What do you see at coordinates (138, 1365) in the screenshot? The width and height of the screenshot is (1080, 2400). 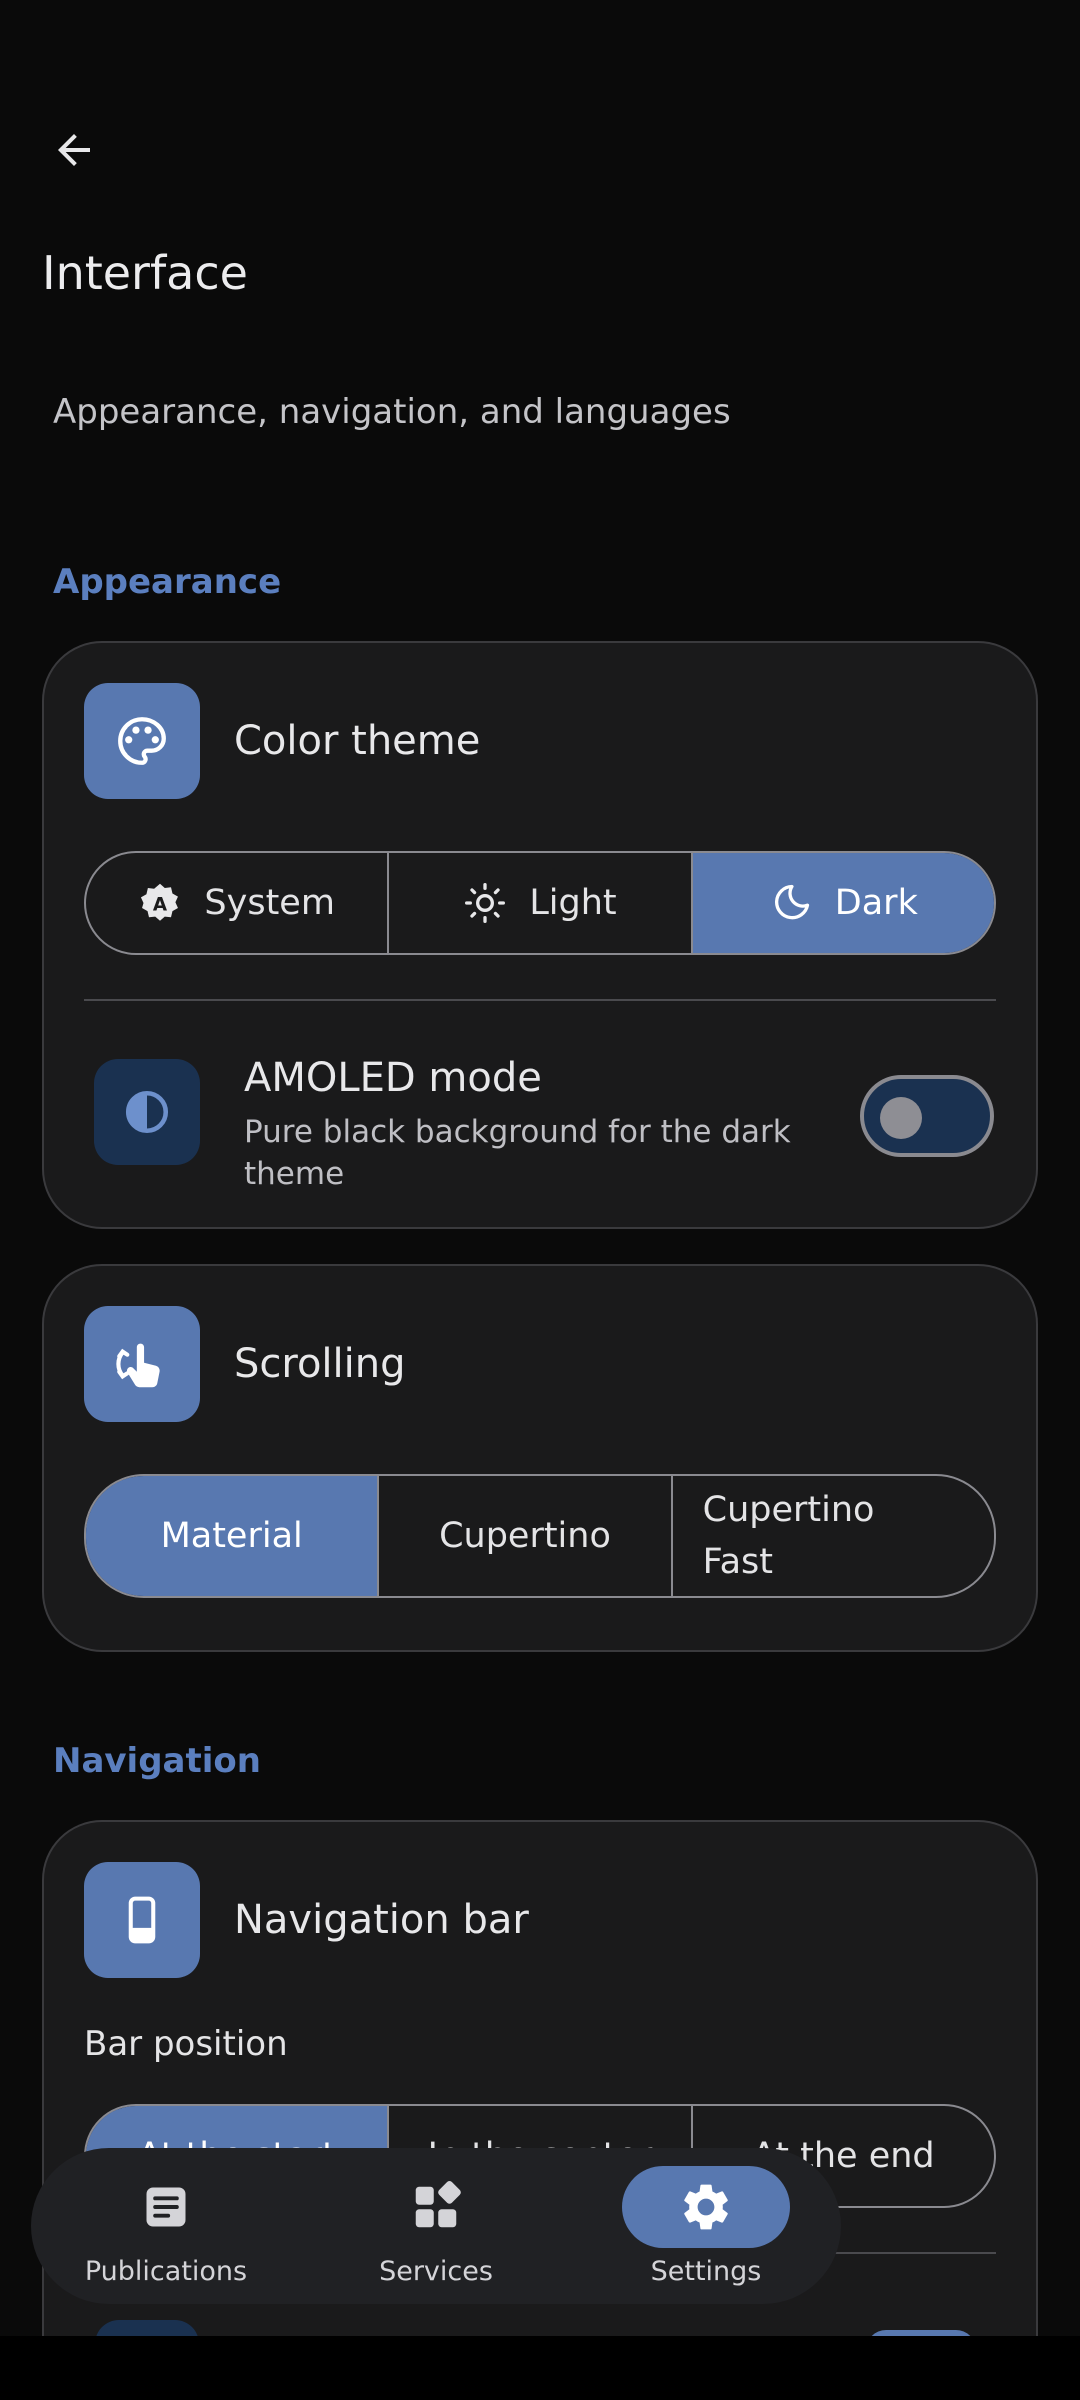 I see `swipe-icon` at bounding box center [138, 1365].